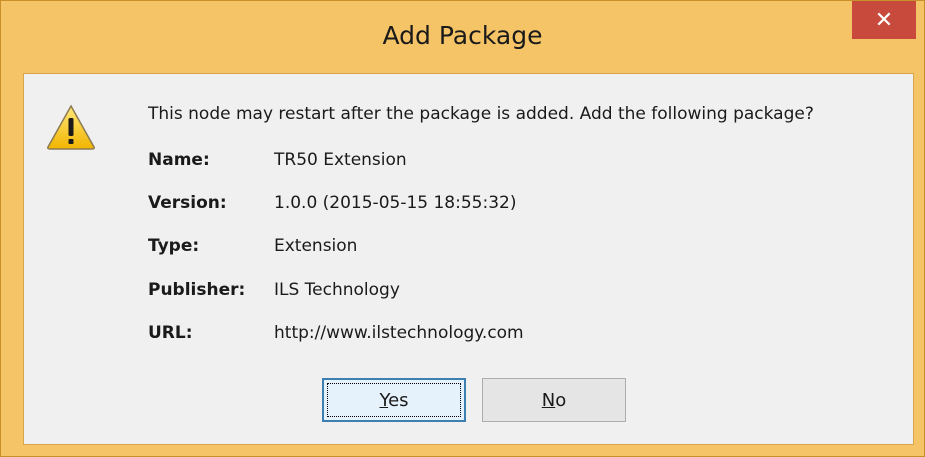  I want to click on field-label: Type:, so click(174, 246).